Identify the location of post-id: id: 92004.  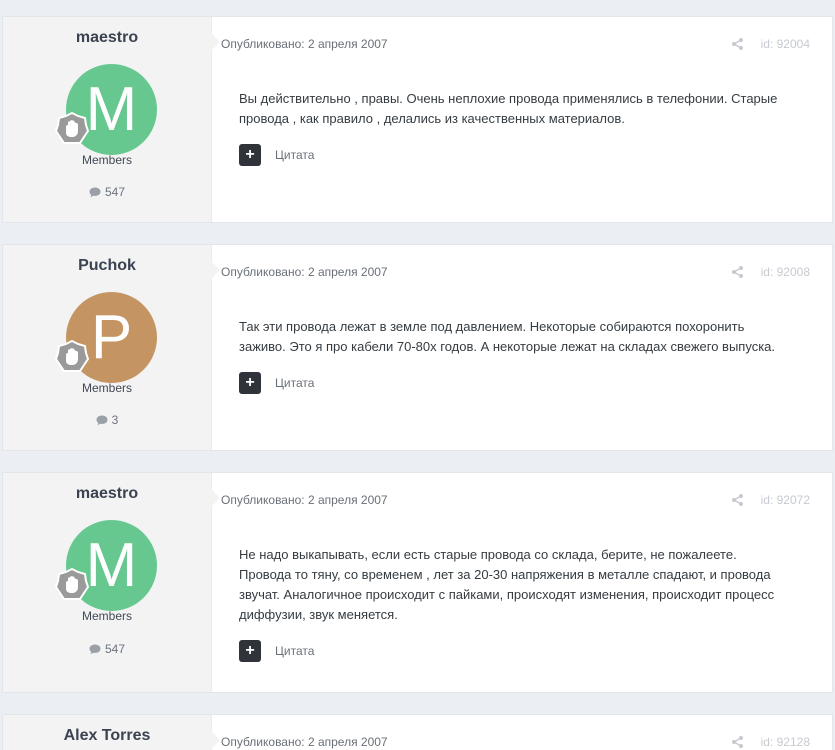
(785, 44).